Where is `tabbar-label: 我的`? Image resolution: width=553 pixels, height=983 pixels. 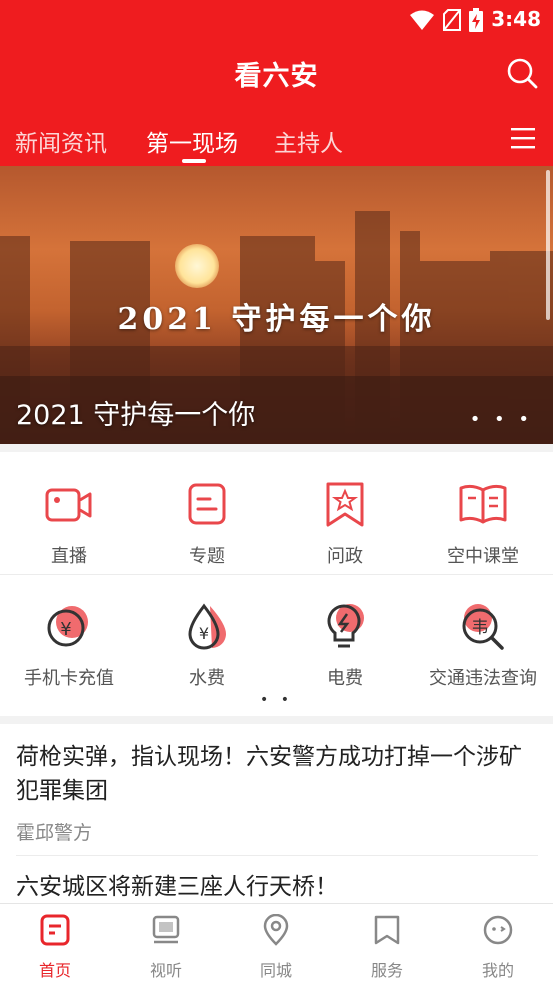
tabbar-label: 我的 is located at coordinates (497, 970).